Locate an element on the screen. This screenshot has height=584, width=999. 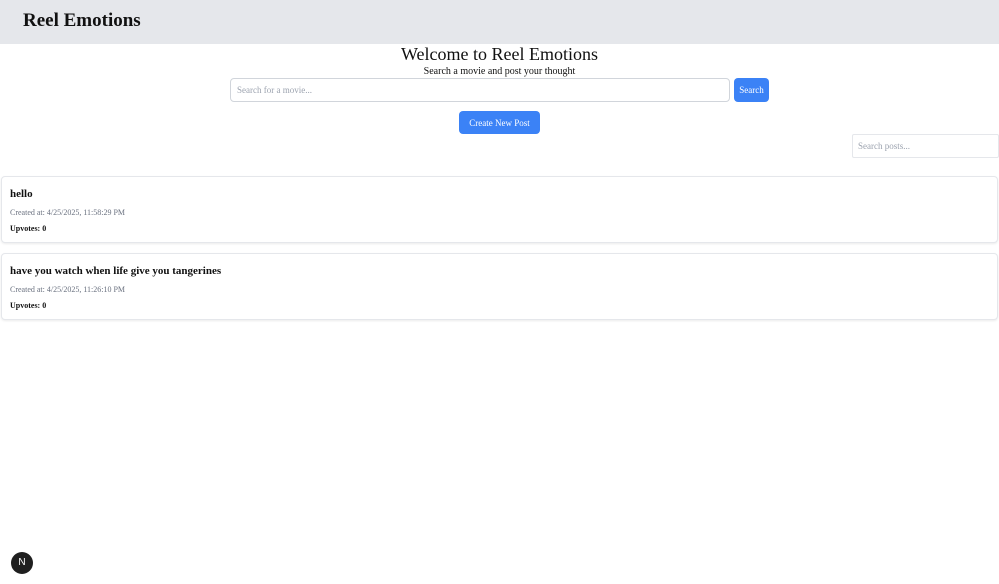
brand-logo-text: Reel Emotions is located at coordinates (82, 21).